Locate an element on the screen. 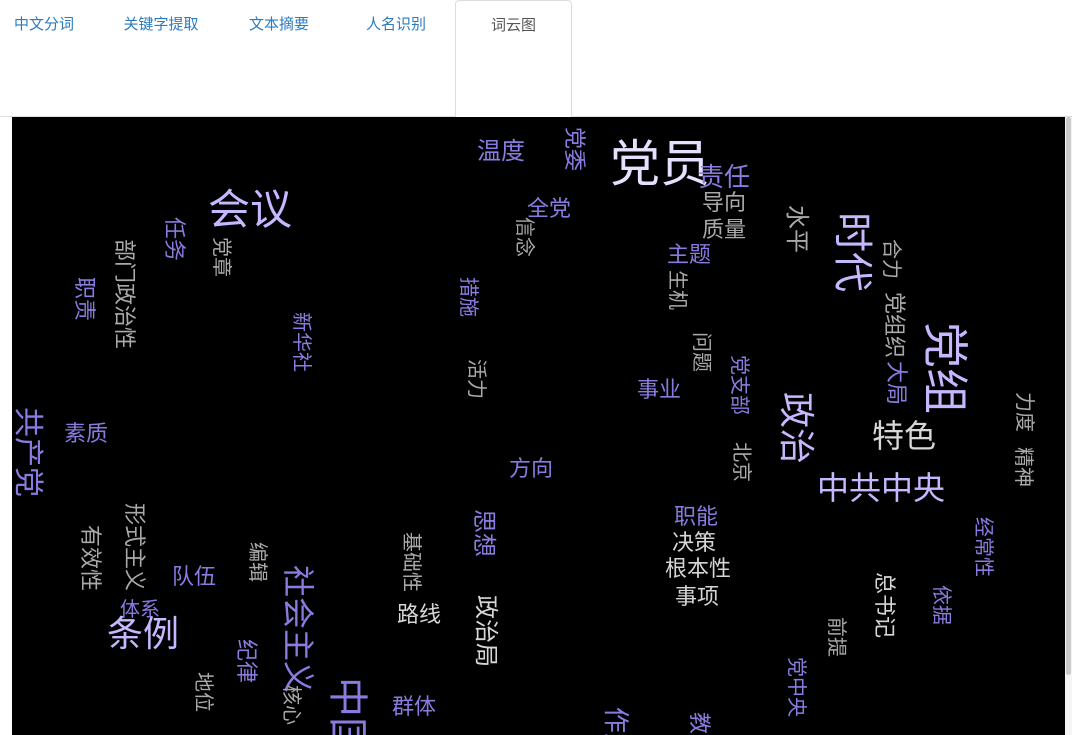 This screenshot has height=735, width=1072. word-cloud-word: 主题 is located at coordinates (689, 255).